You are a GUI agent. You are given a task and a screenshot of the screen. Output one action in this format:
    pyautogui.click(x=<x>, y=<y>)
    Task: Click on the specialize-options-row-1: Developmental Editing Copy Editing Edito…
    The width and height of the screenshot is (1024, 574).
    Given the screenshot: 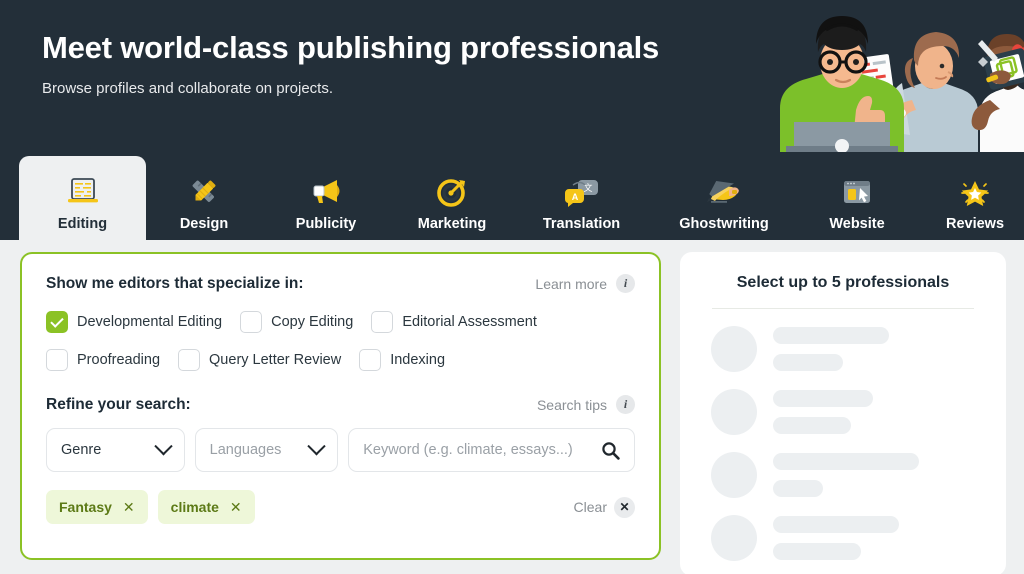 What is the action you would take?
    pyautogui.click(x=340, y=322)
    